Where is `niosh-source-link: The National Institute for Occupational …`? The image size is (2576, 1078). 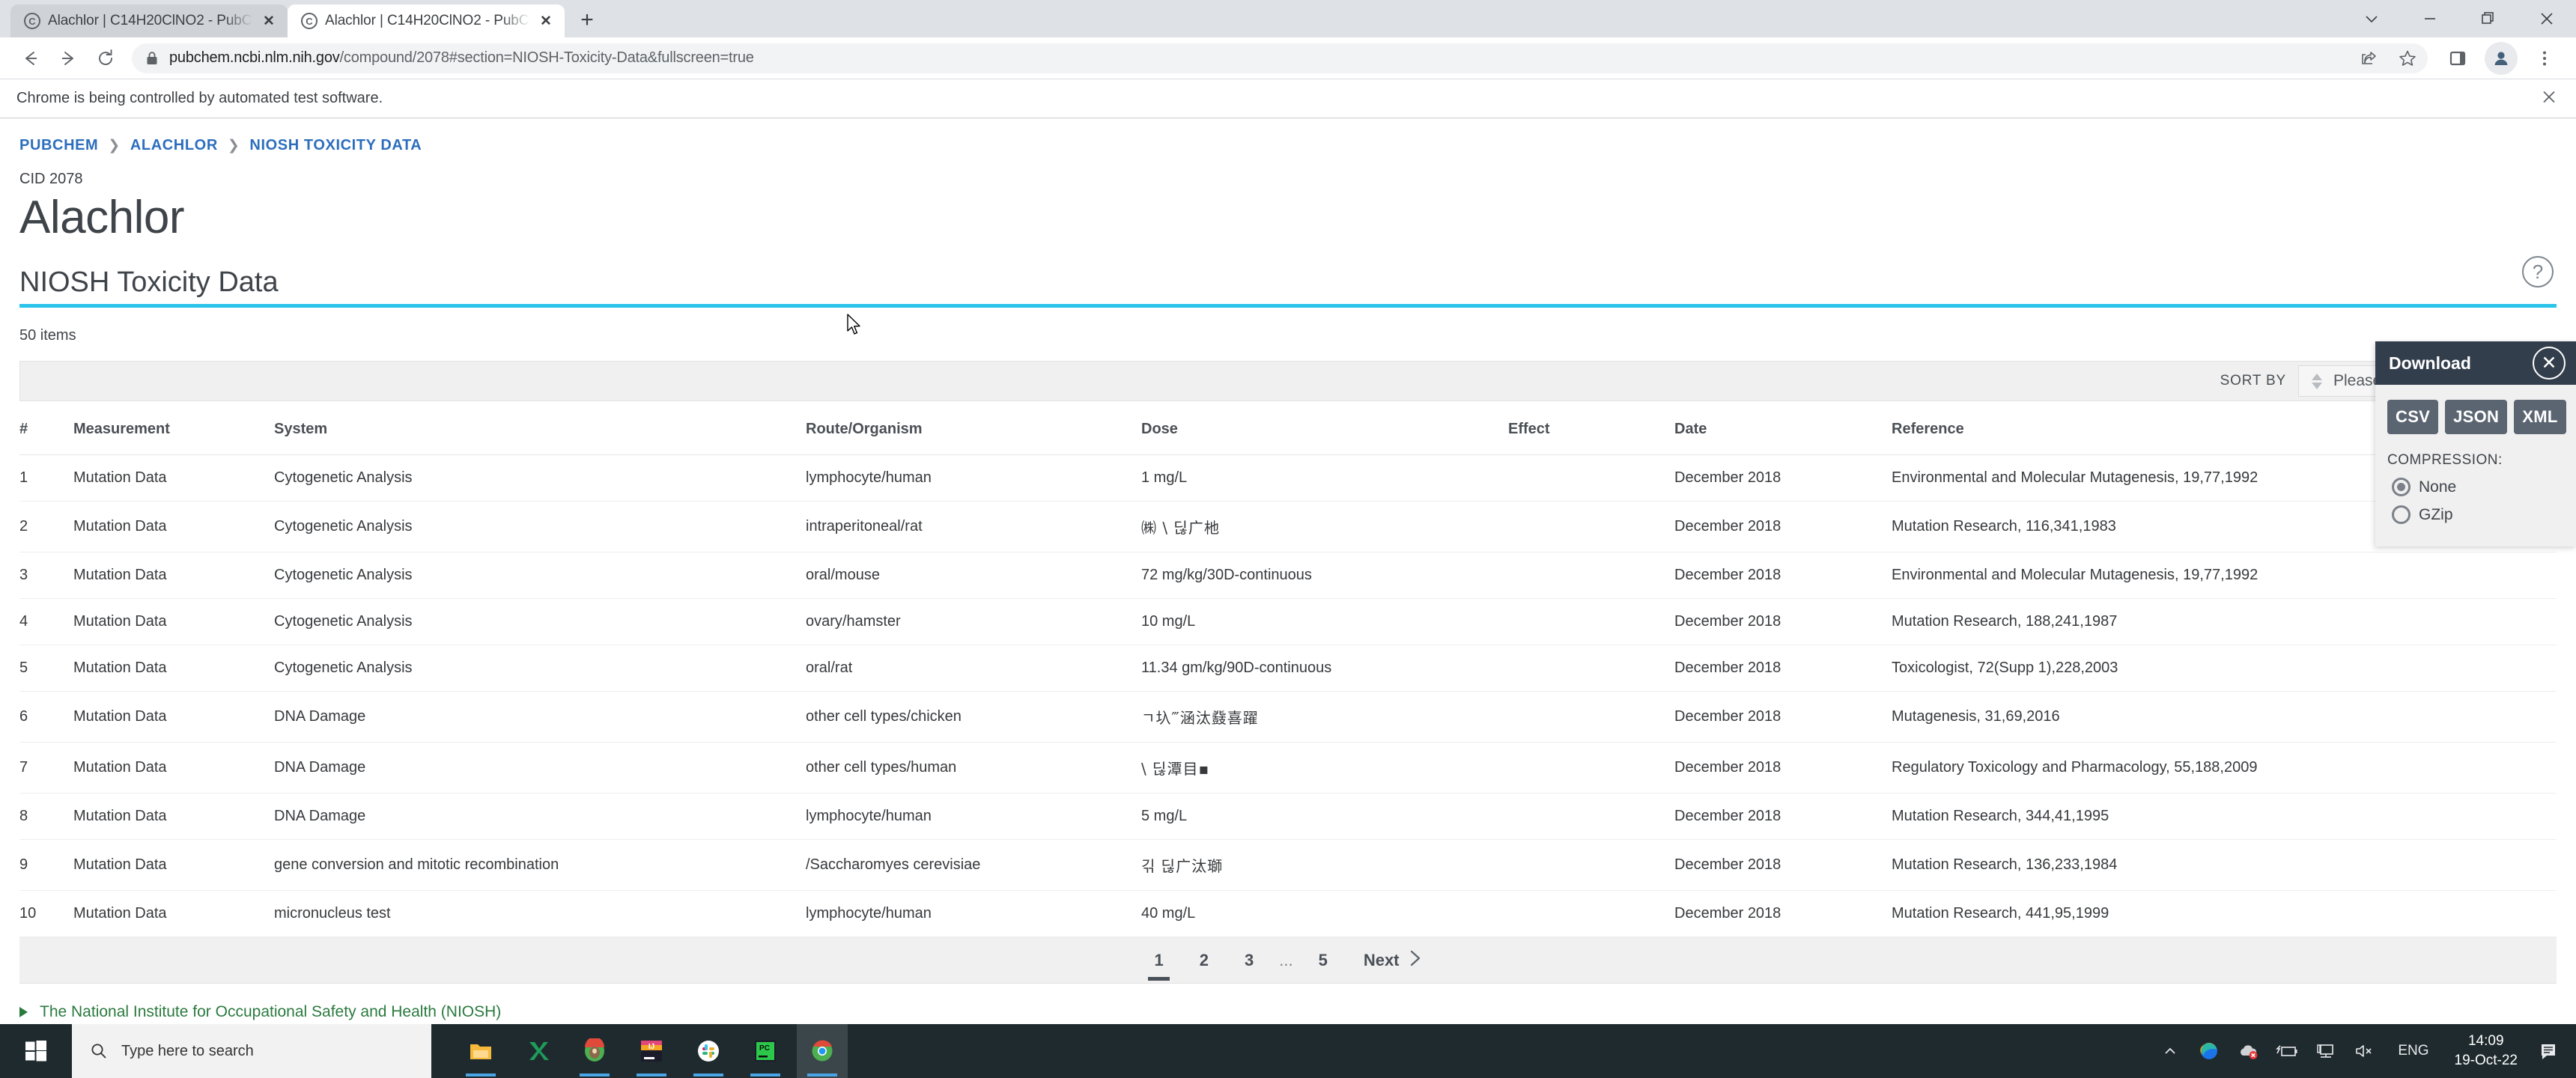 niosh-source-link: The National Institute for Occupational … is located at coordinates (270, 1012).